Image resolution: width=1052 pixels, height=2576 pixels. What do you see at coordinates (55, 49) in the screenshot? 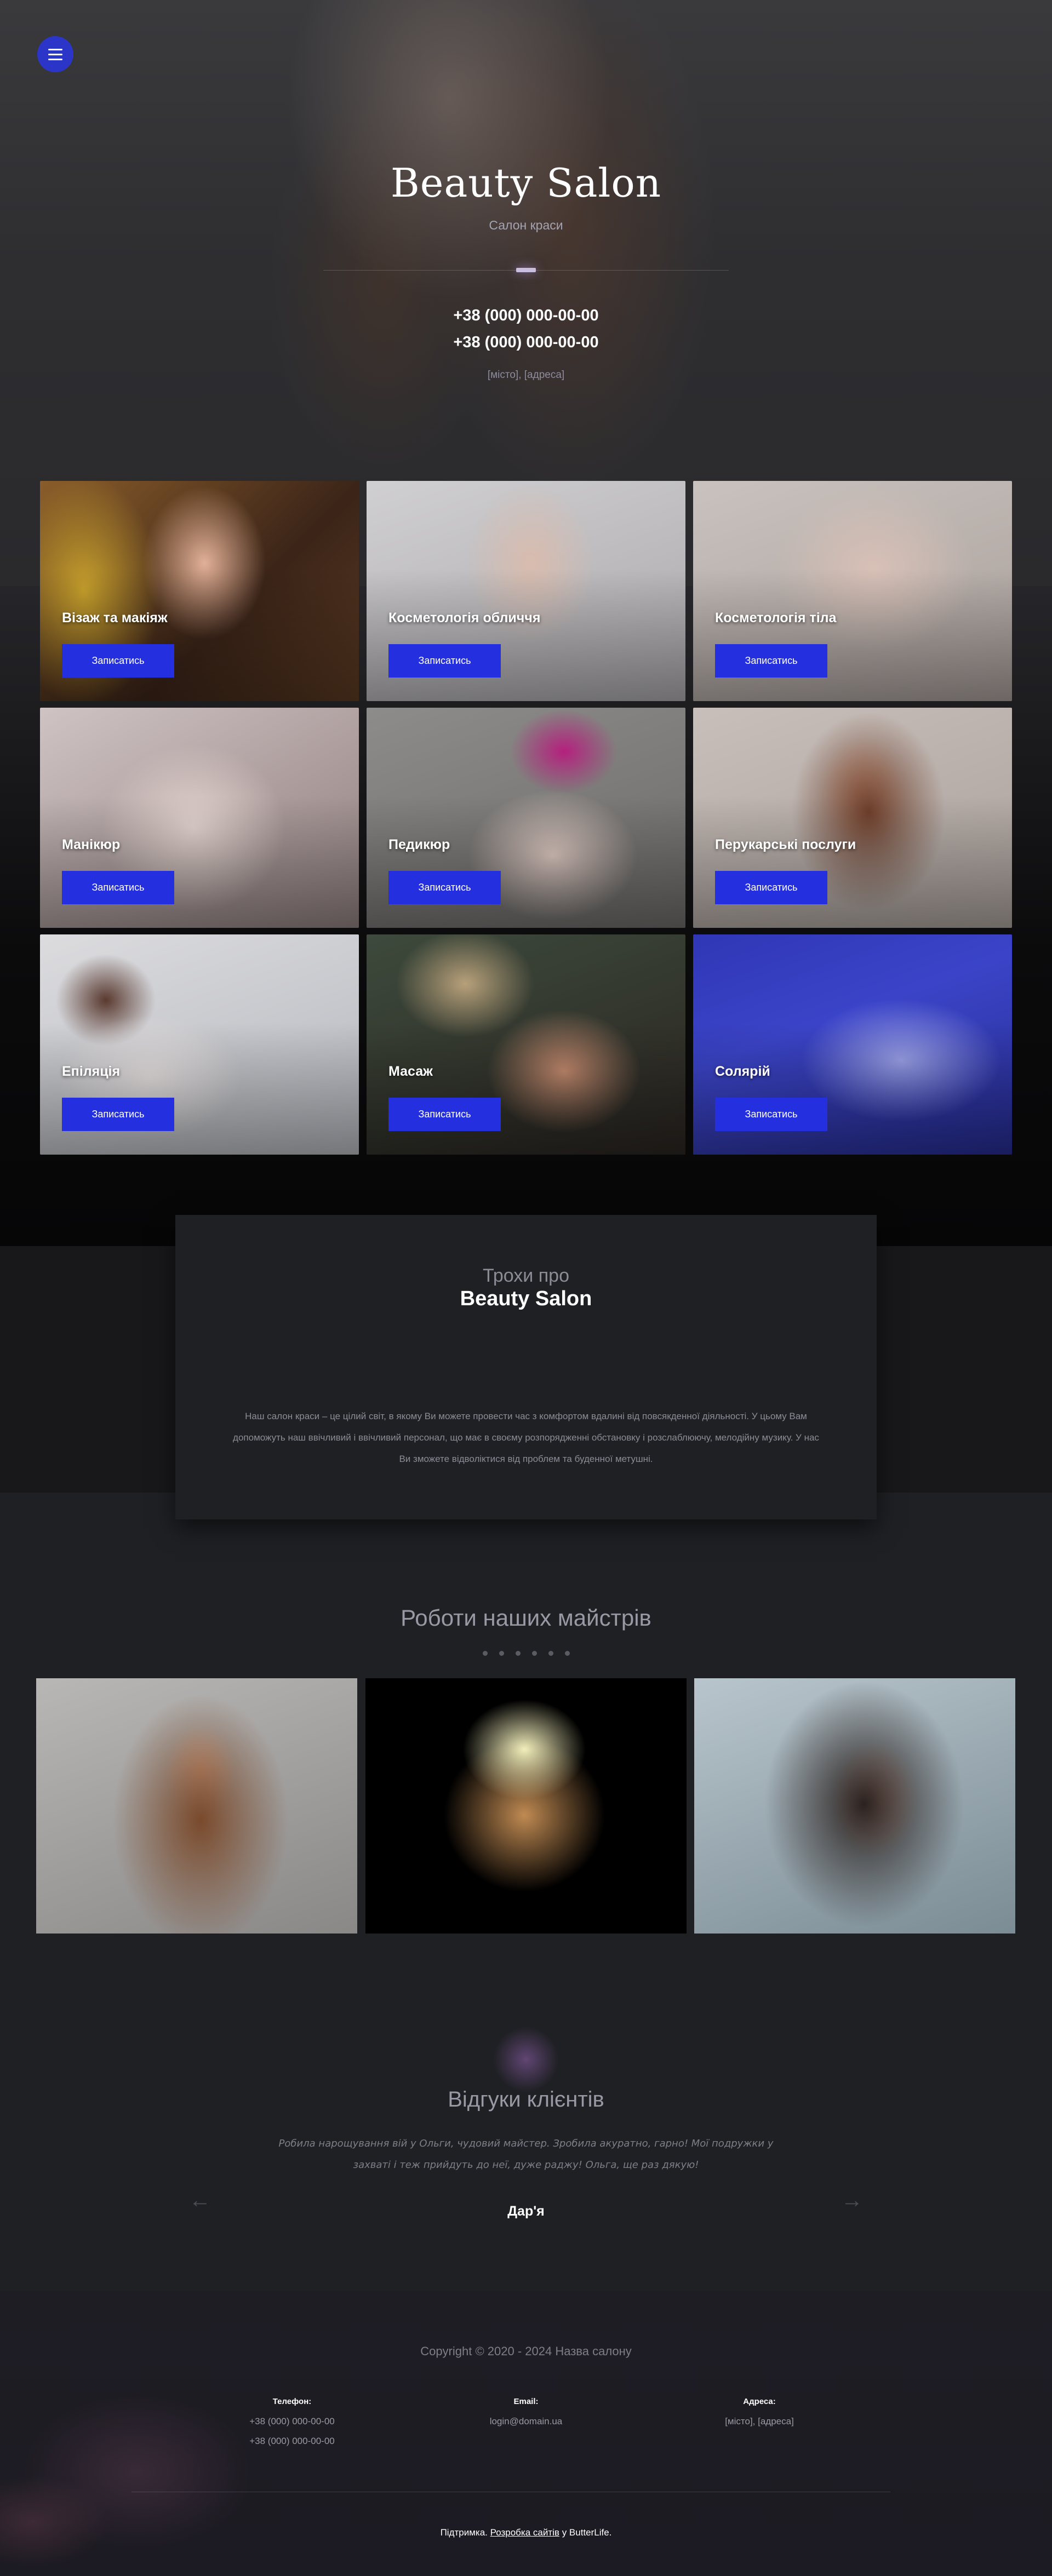
I see `hamburger-menu-icon` at bounding box center [55, 49].